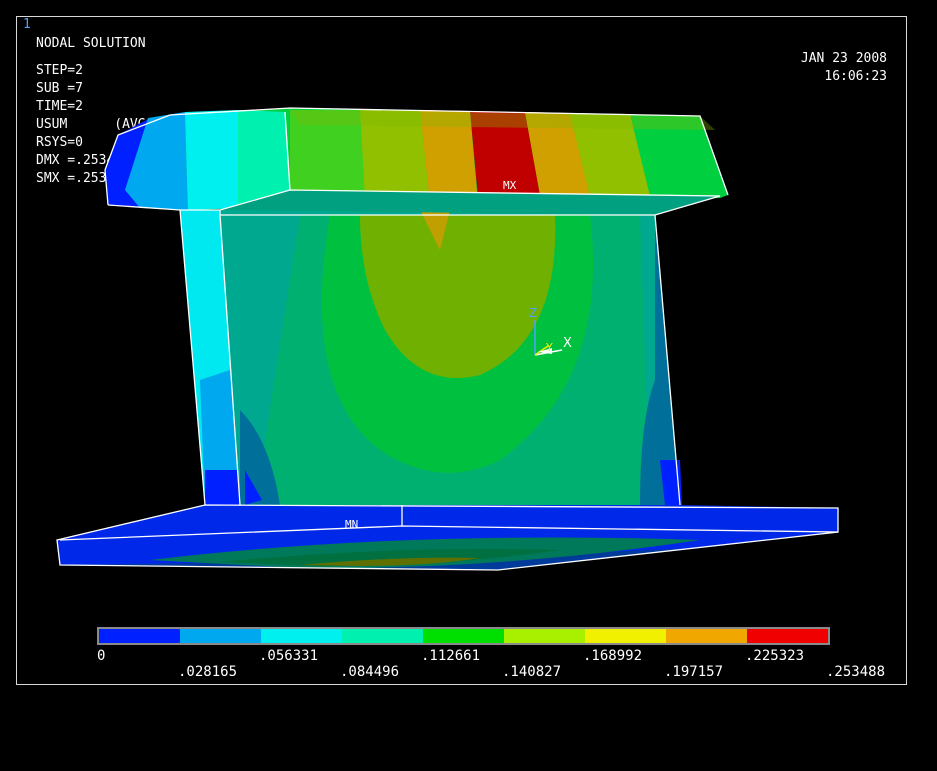 This screenshot has height=771, width=937. What do you see at coordinates (775, 656) in the screenshot?
I see `legend-tick-8: .225323` at bounding box center [775, 656].